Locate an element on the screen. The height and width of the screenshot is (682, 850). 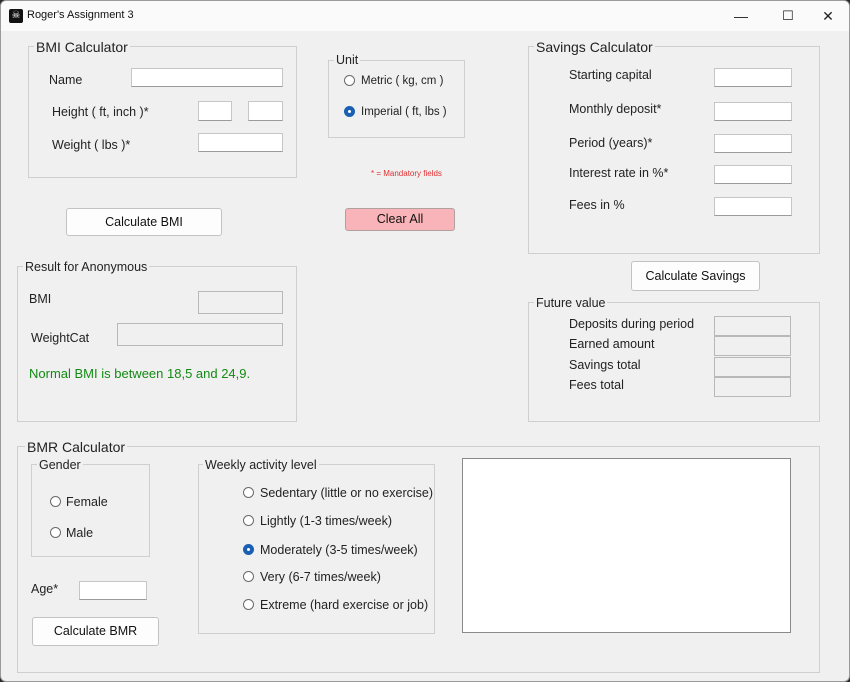
weight-label: Weight ( lbs )* is located at coordinates (91, 145).